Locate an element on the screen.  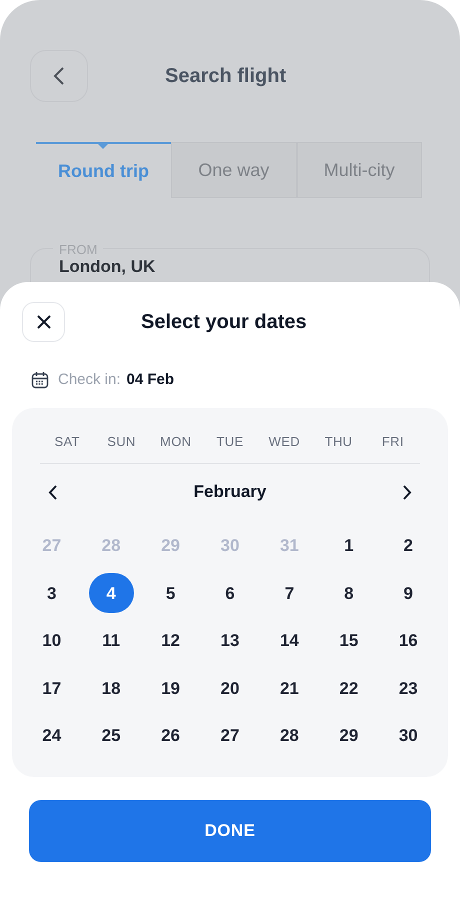
month-title: February is located at coordinates (230, 492).